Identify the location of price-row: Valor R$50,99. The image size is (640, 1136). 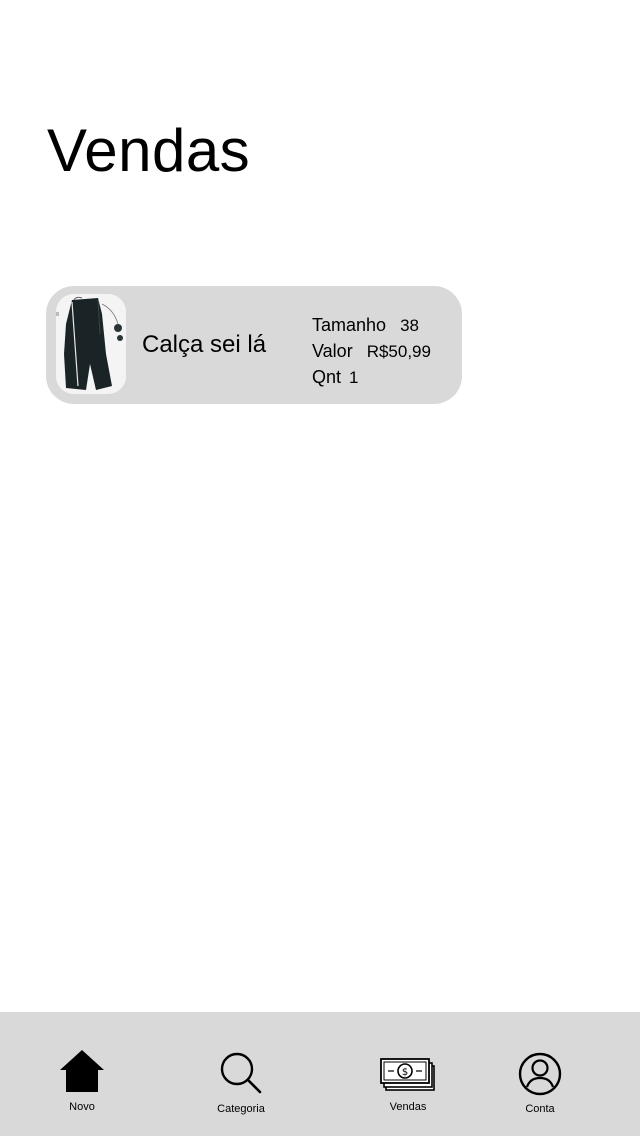
(371, 351).